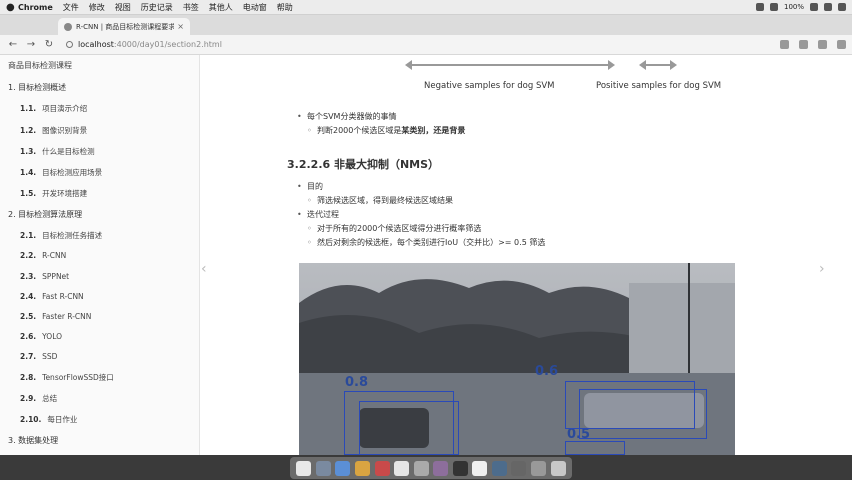  Describe the element at coordinates (659, 86) in the screenshot. I see `figure-caption-positive: Positive samples for dog SVM` at that location.